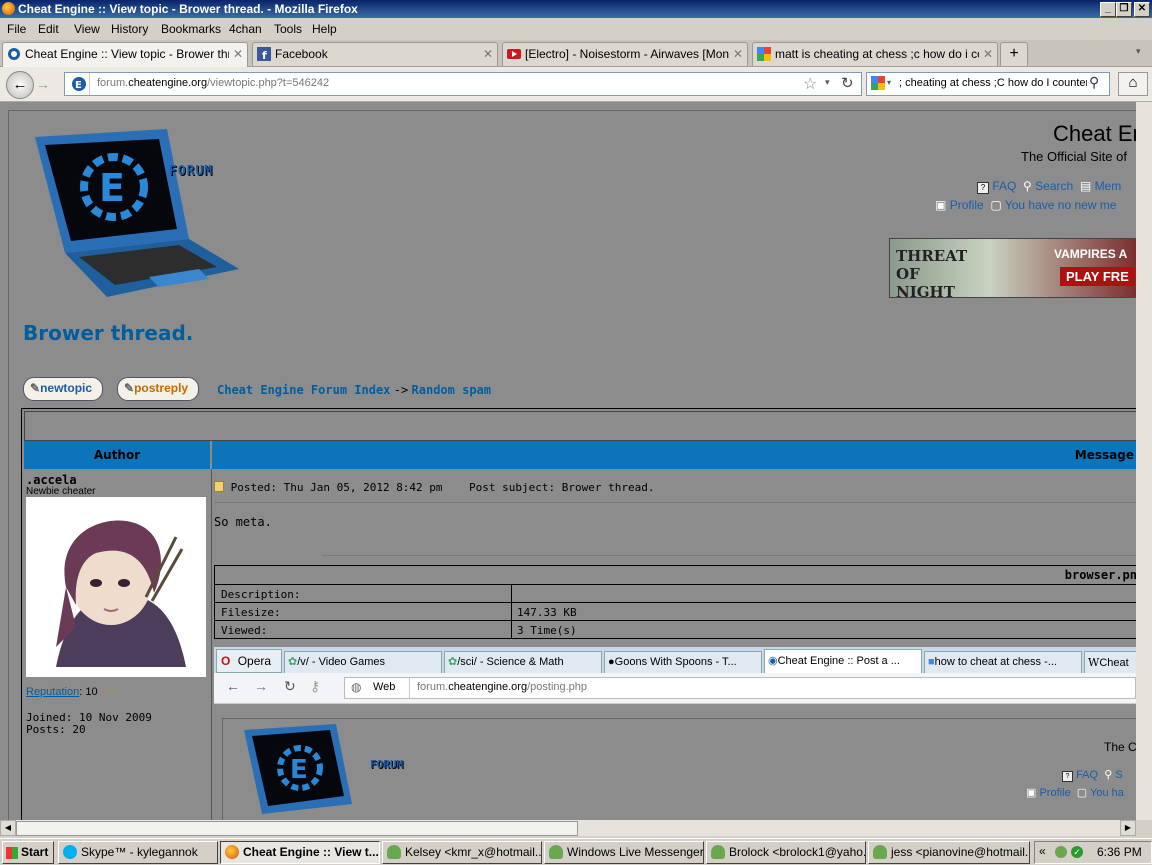  I want to click on members-link: Mem, so click(1108, 186).